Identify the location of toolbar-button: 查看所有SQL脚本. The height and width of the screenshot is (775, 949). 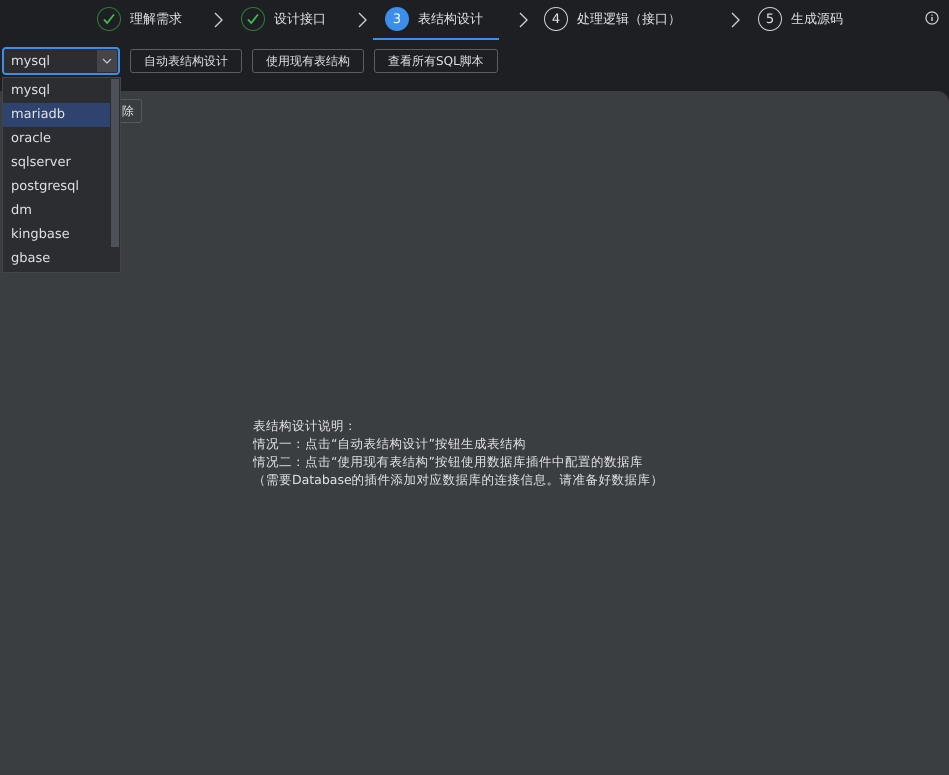
(436, 61).